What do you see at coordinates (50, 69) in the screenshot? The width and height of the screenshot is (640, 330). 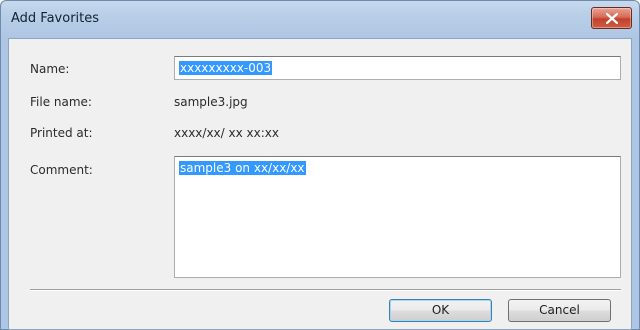 I see `name-label: Name:` at bounding box center [50, 69].